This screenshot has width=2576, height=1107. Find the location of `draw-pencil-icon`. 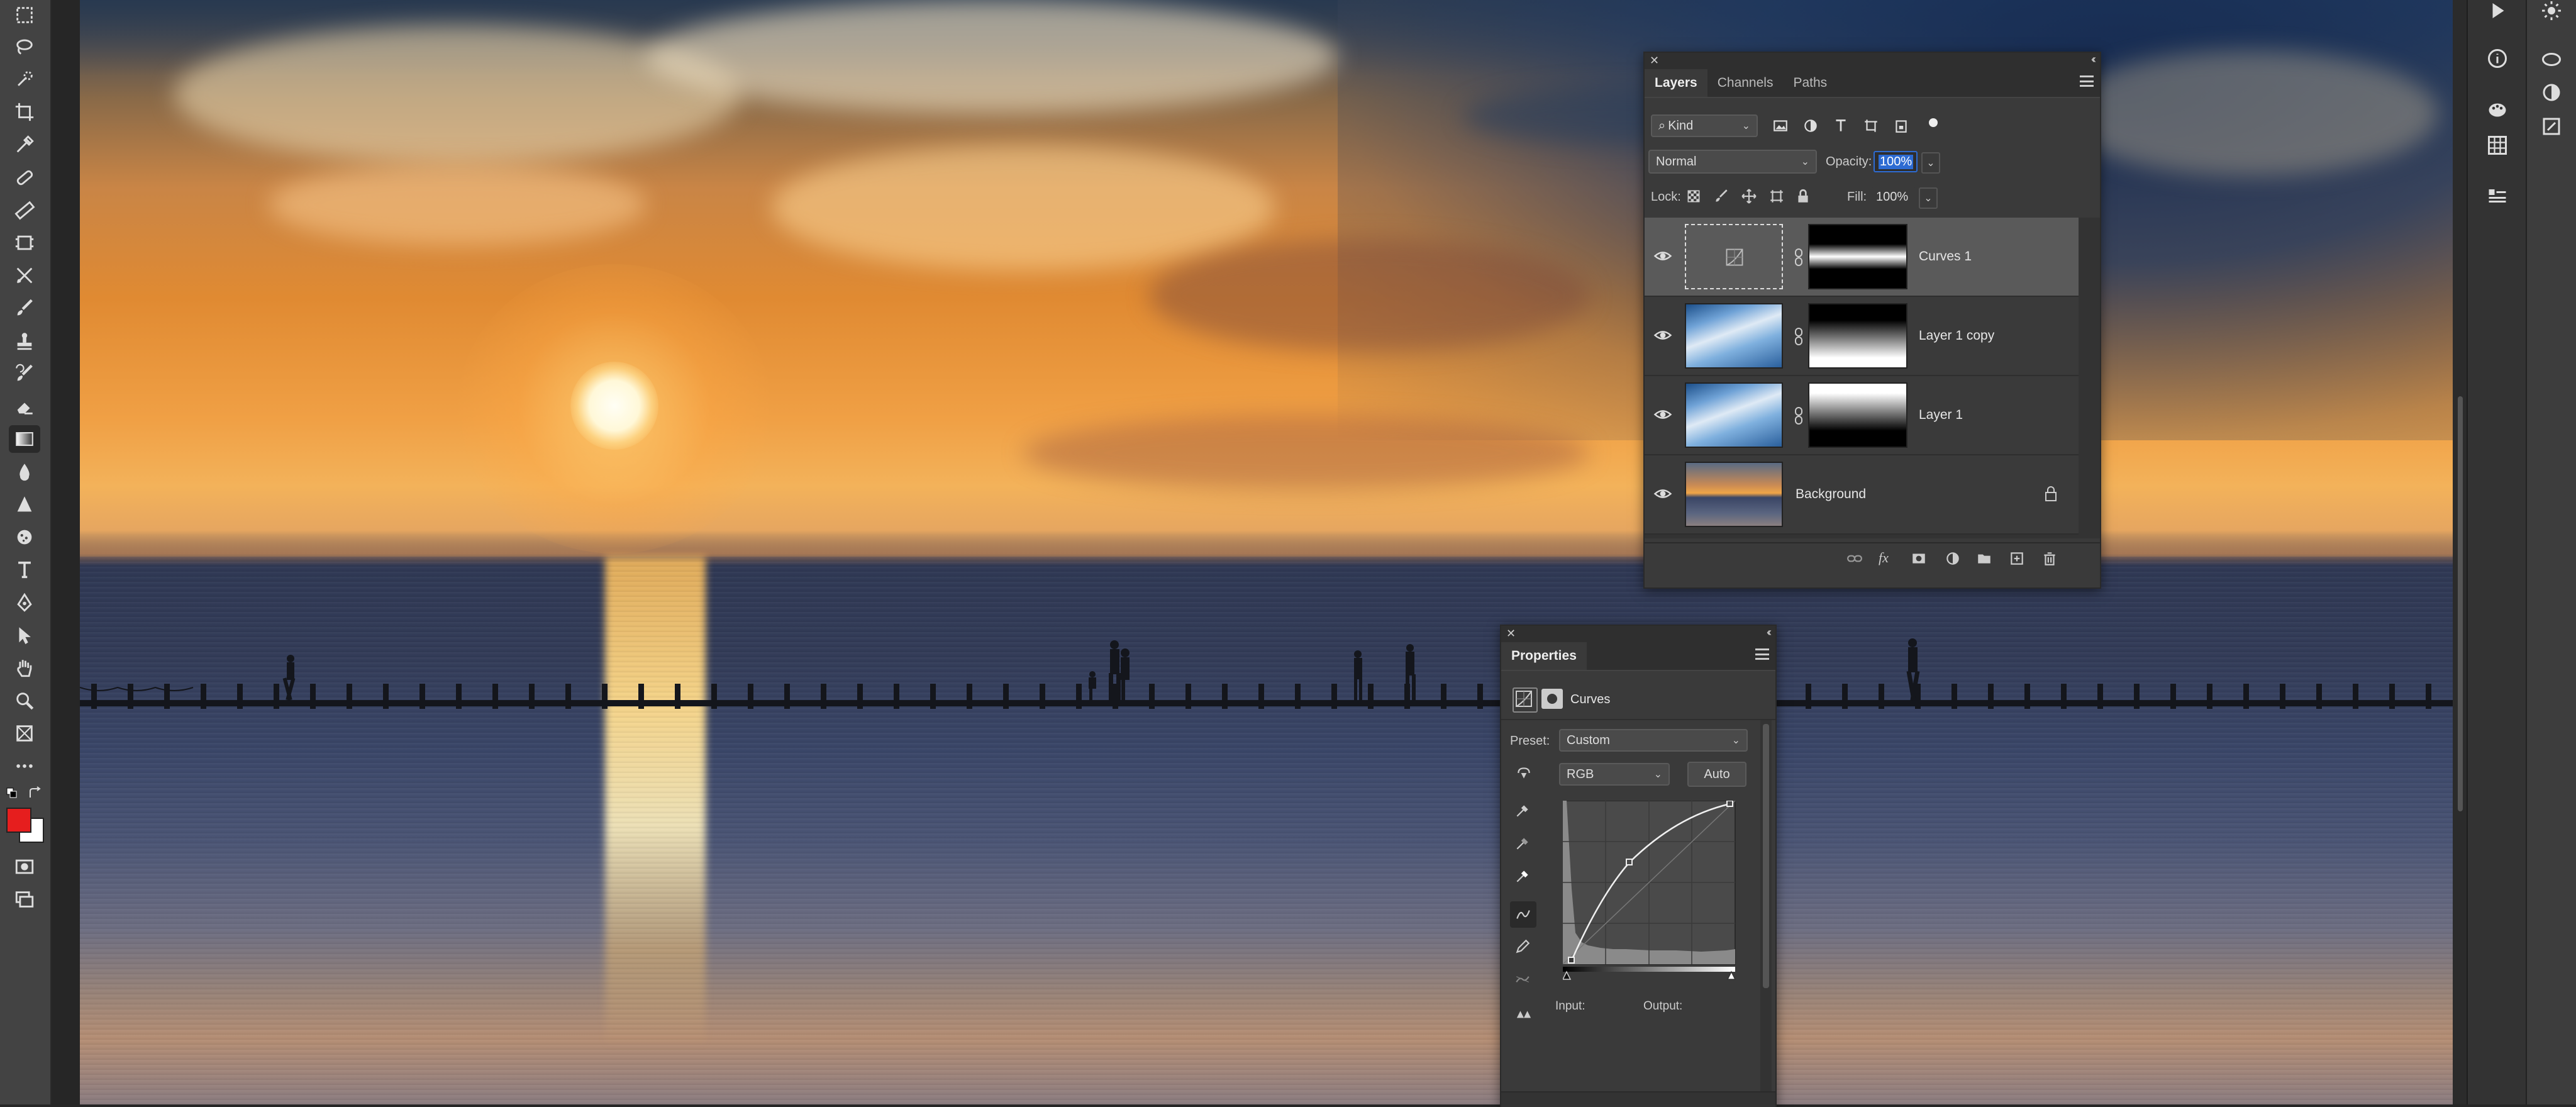

draw-pencil-icon is located at coordinates (1523, 947).